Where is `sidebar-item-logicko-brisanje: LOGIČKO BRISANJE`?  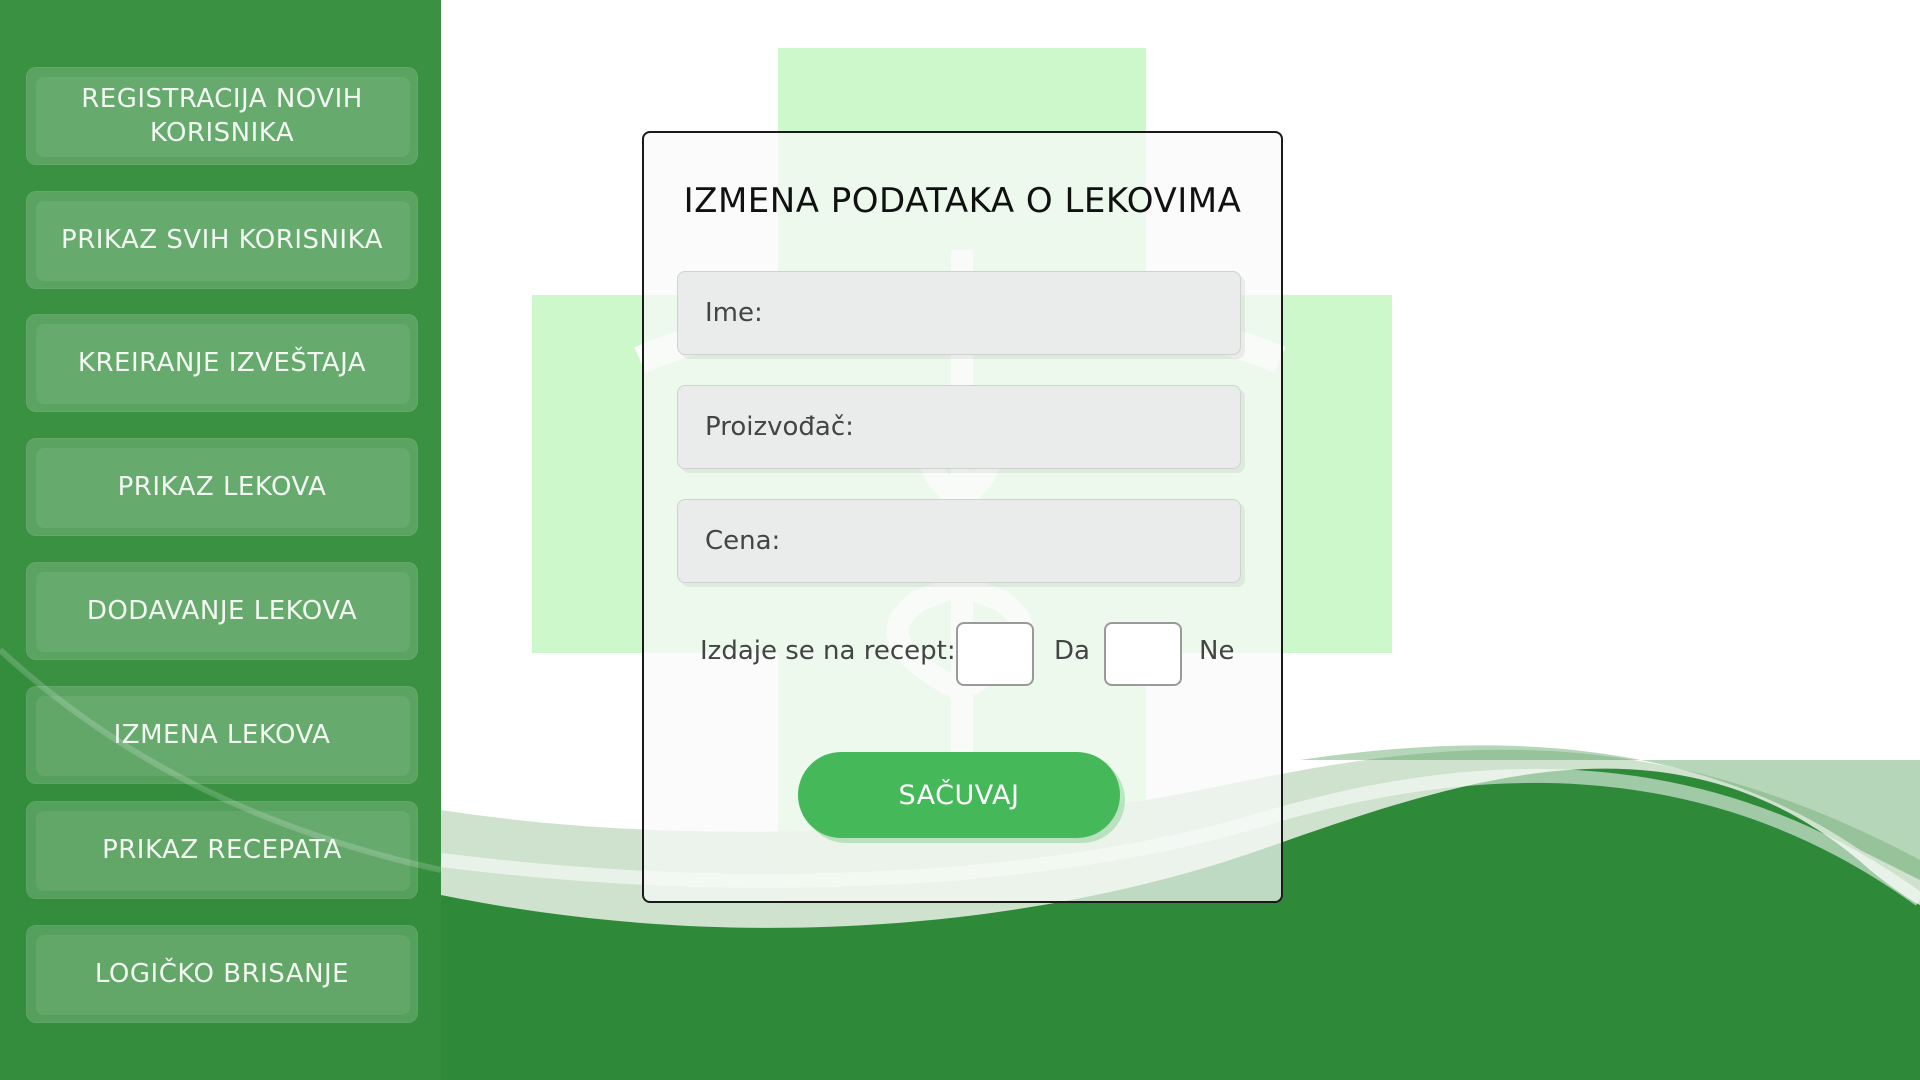
sidebar-item-logicko-brisanje: LOGIČKO BRISANJE is located at coordinates (222, 974).